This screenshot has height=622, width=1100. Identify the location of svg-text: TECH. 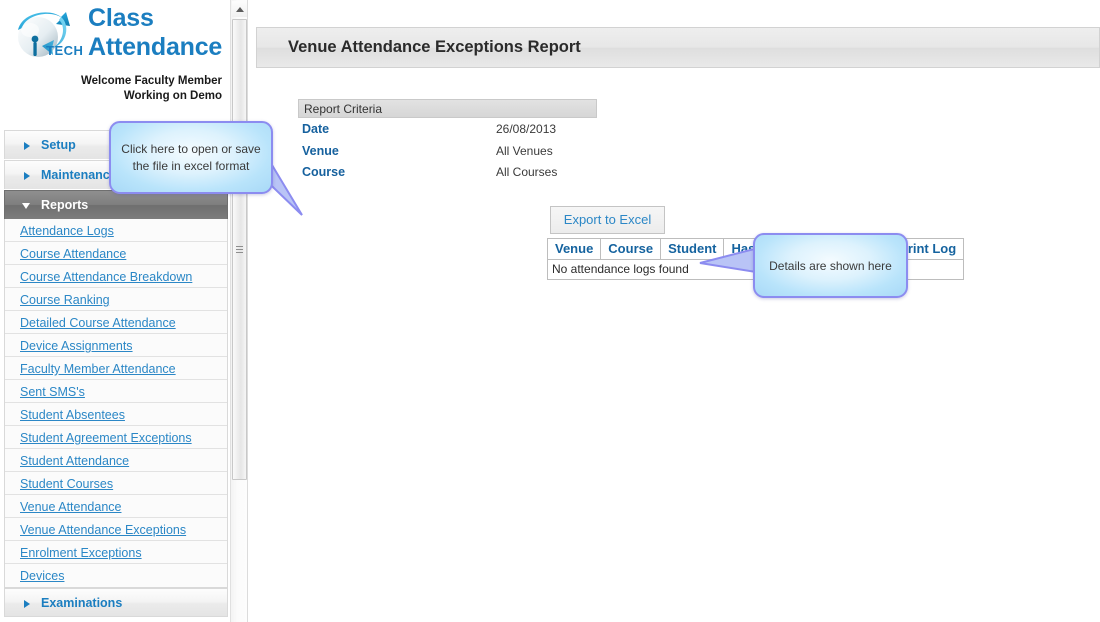
(64, 50).